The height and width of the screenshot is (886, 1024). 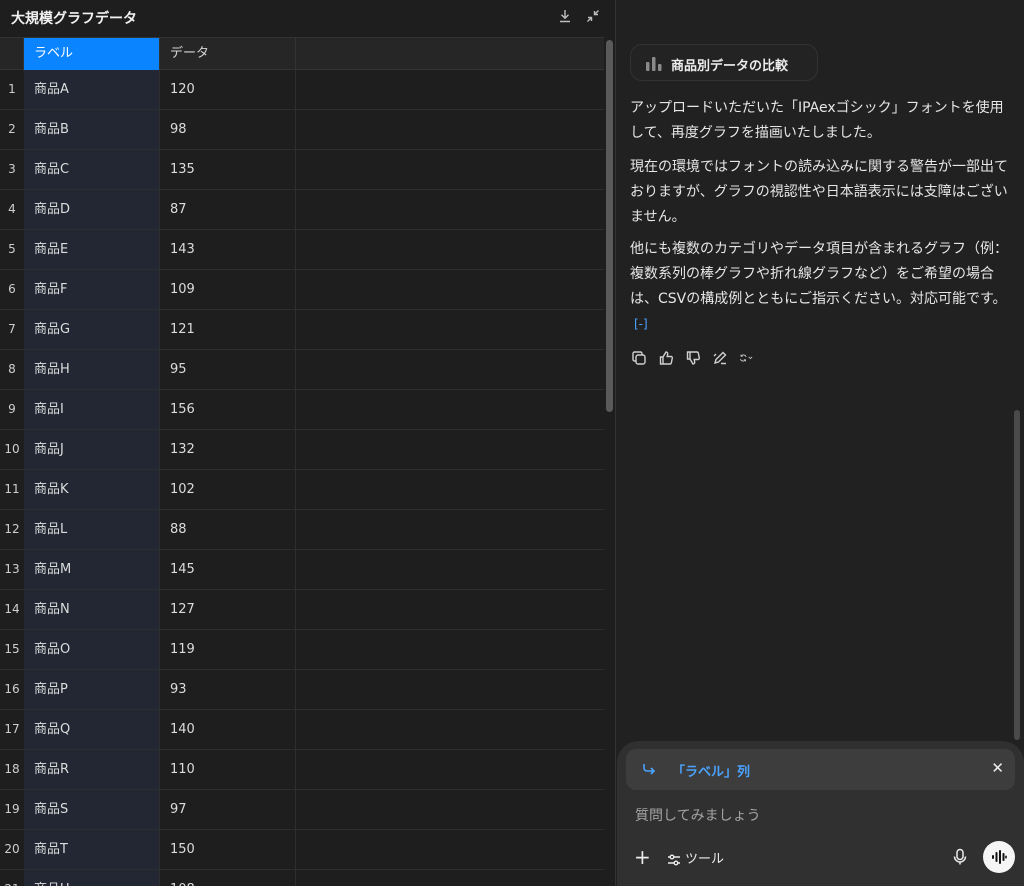 What do you see at coordinates (12, 449) in the screenshot?
I see `row-number: 10` at bounding box center [12, 449].